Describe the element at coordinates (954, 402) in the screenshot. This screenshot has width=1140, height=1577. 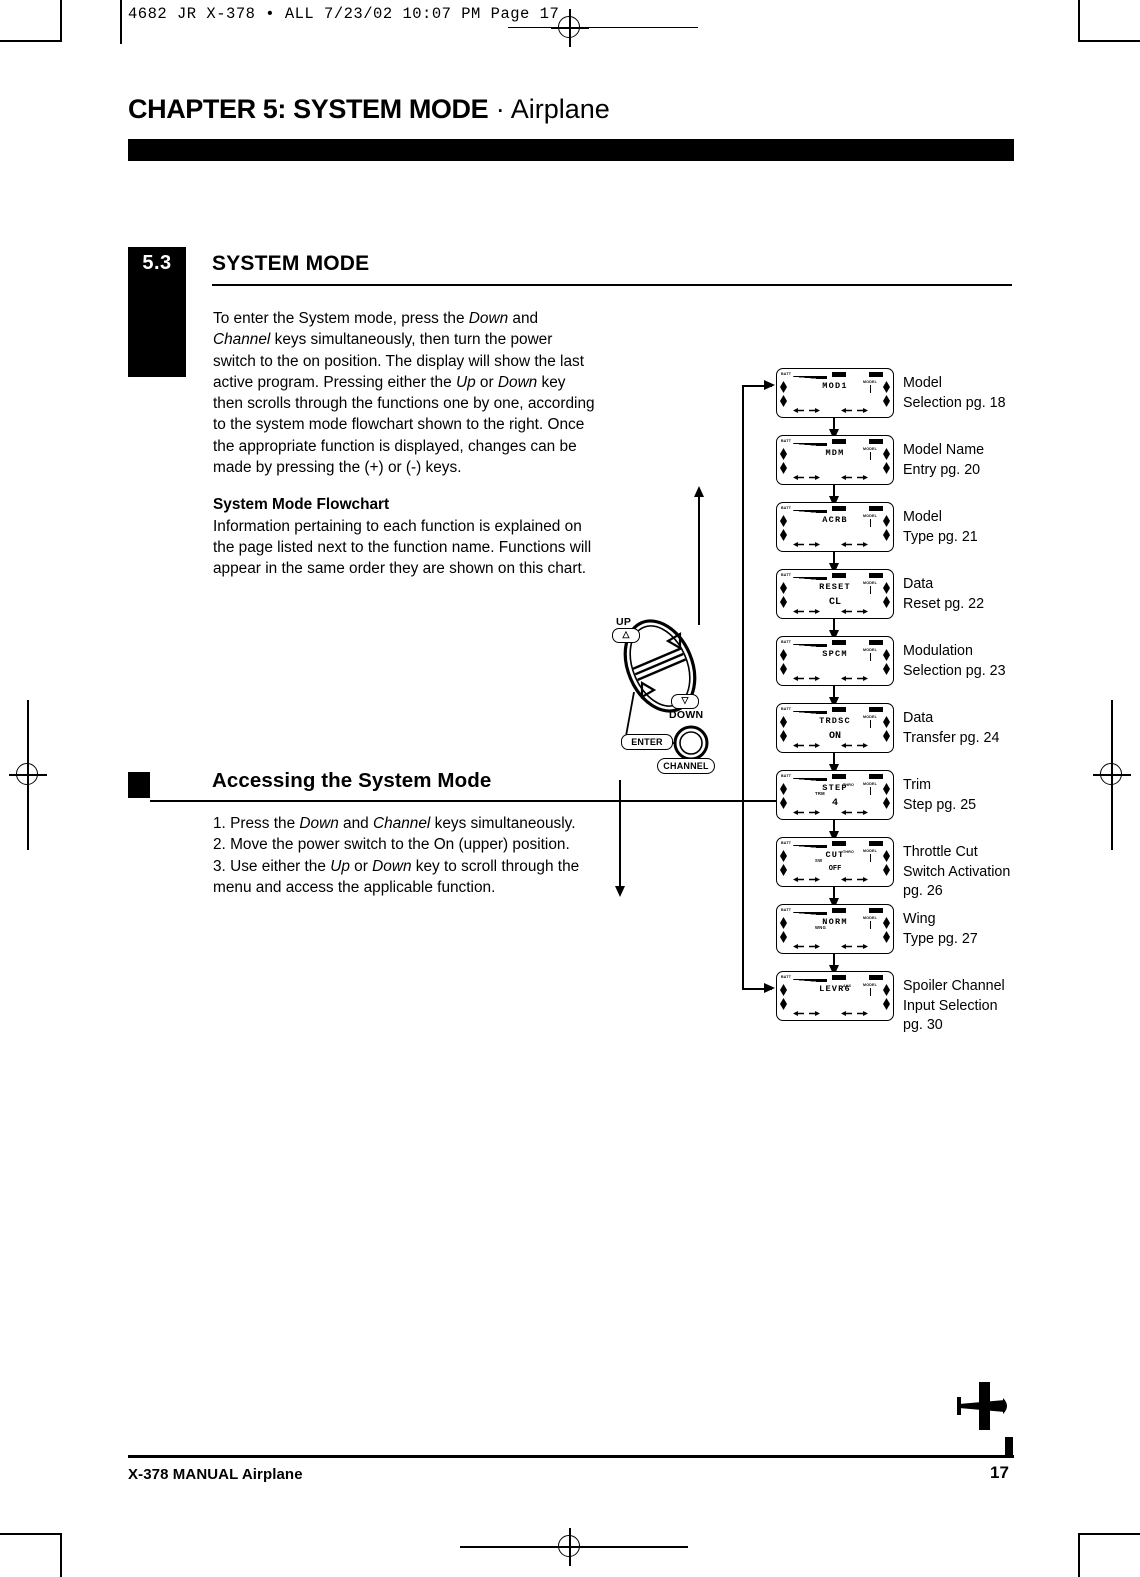
I see `flow-label-line2: Selection pg. 18` at that location.